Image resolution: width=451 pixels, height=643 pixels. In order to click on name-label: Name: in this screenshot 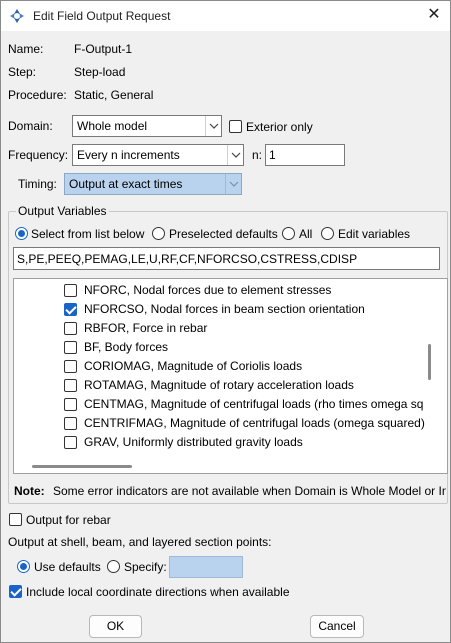, I will do `click(26, 49)`.